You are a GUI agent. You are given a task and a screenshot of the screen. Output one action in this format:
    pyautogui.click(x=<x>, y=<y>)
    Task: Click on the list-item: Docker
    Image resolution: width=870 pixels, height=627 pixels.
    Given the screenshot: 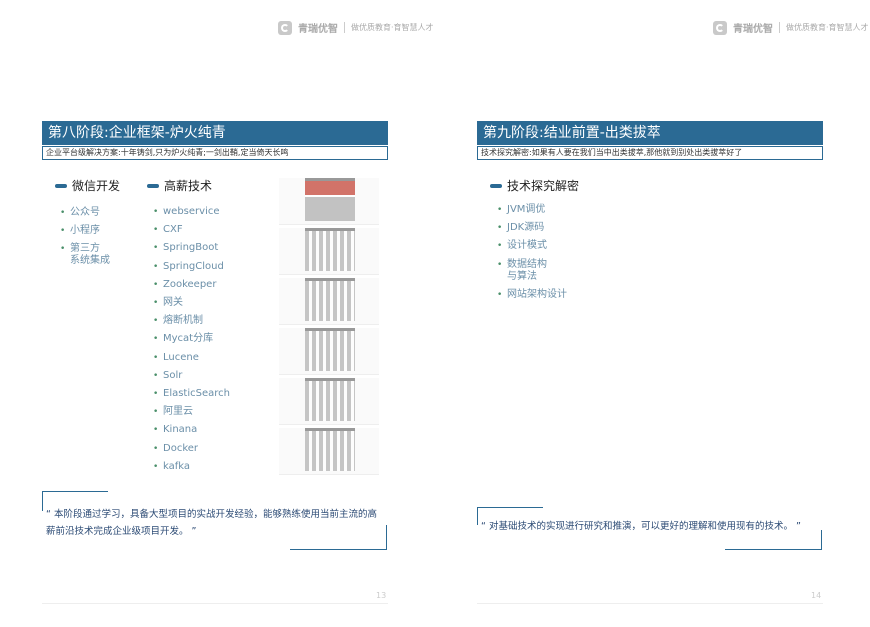 What is the action you would take?
    pyautogui.click(x=191, y=449)
    